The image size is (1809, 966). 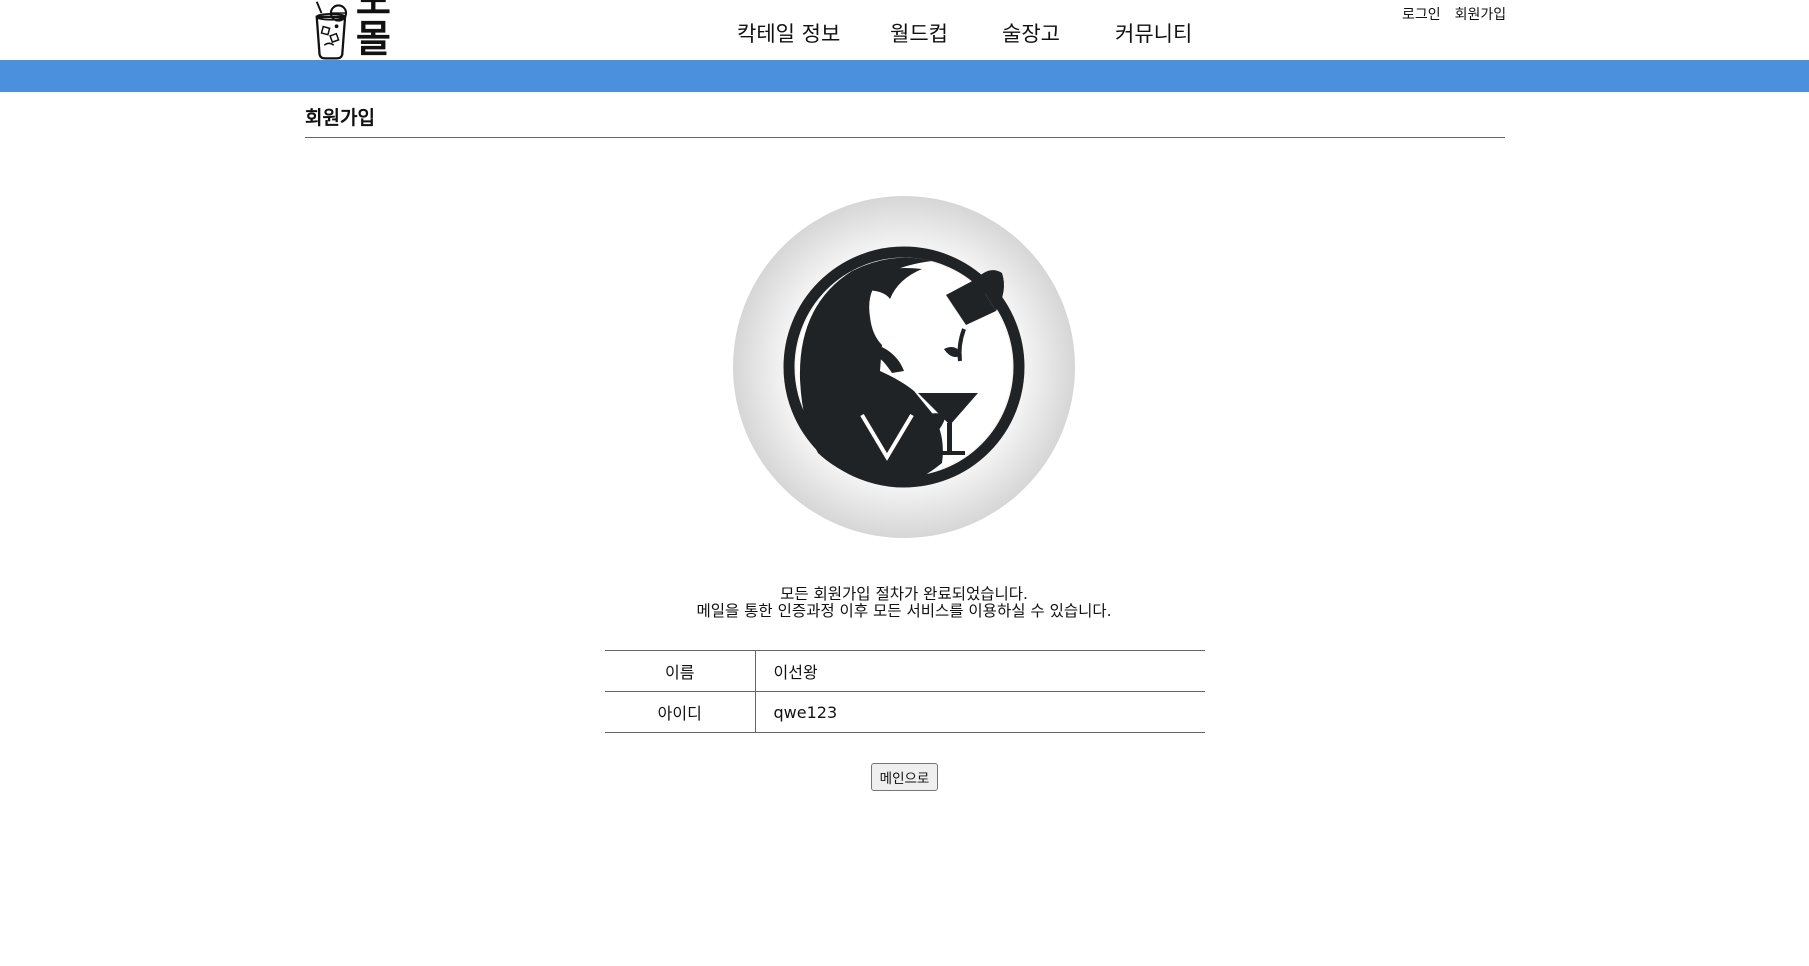 I want to click on page-title: 회원가입, so click(x=340, y=118).